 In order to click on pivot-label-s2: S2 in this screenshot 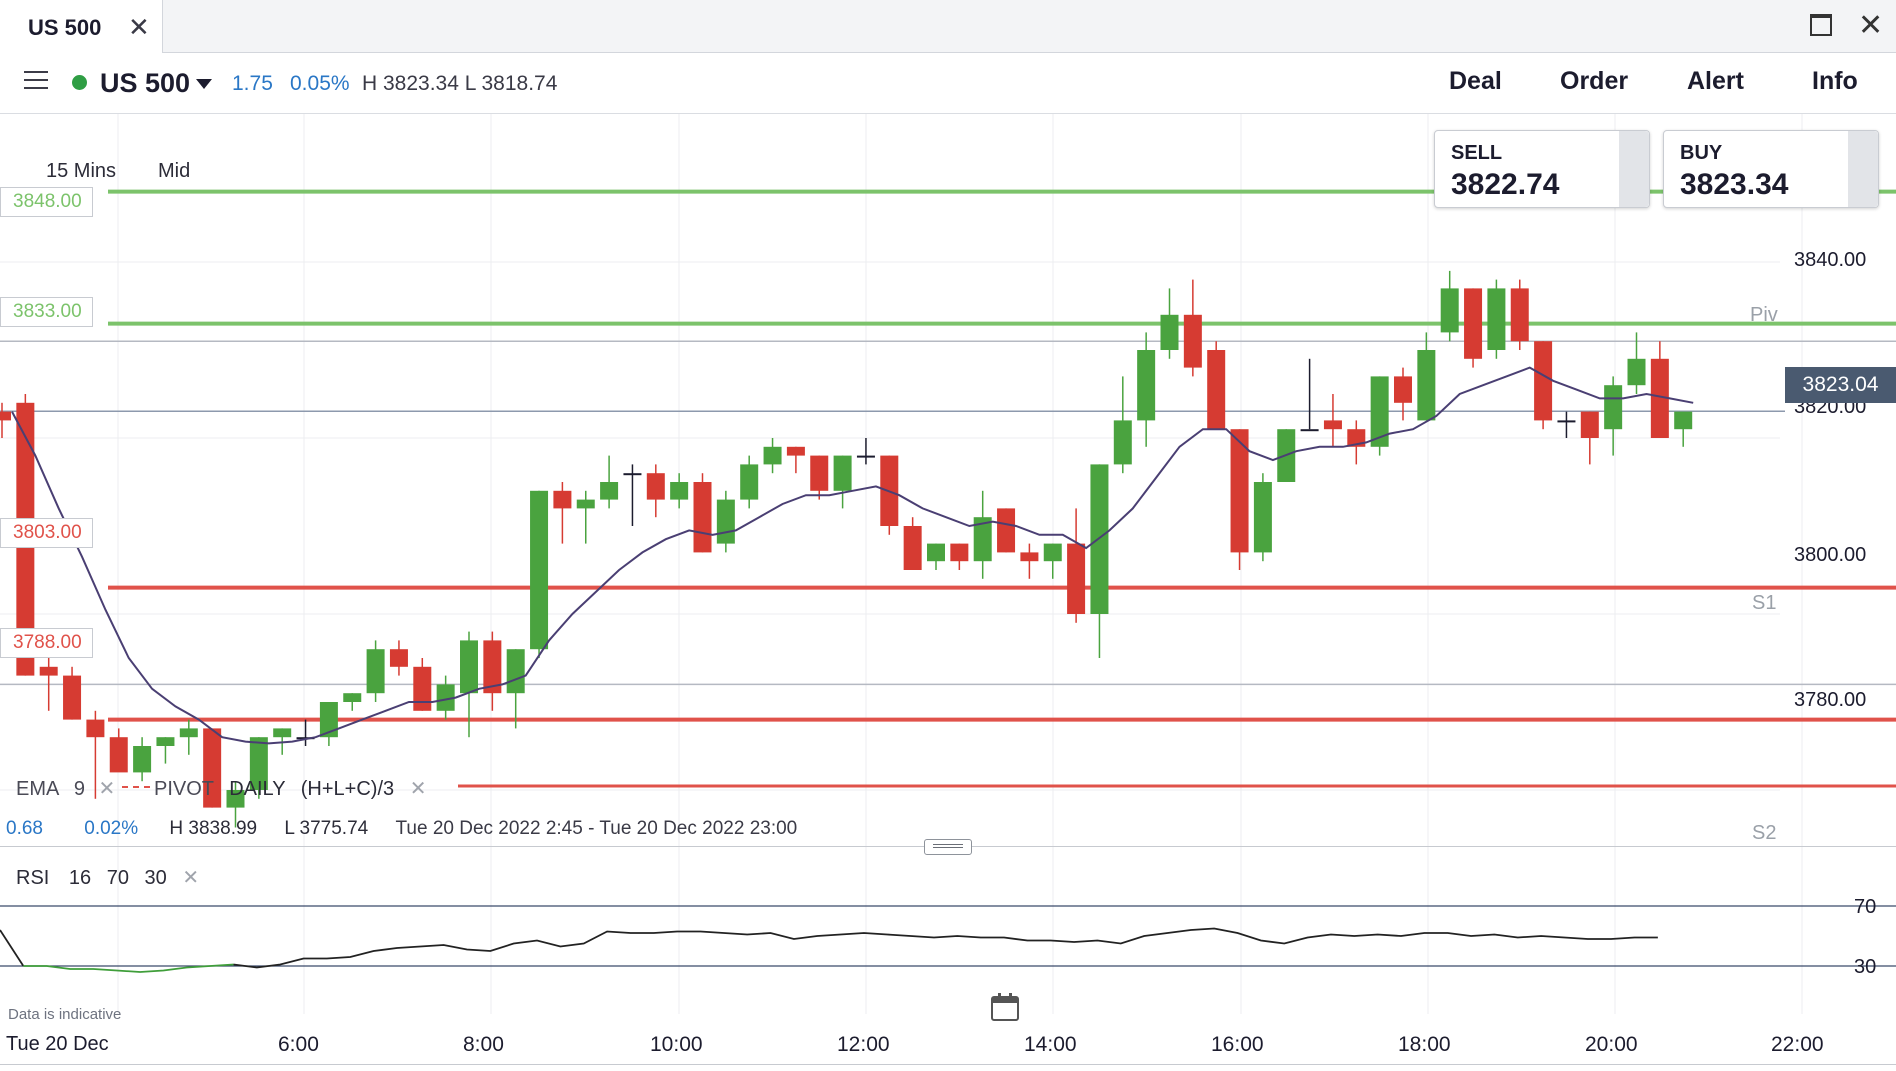, I will do `click(1764, 833)`.